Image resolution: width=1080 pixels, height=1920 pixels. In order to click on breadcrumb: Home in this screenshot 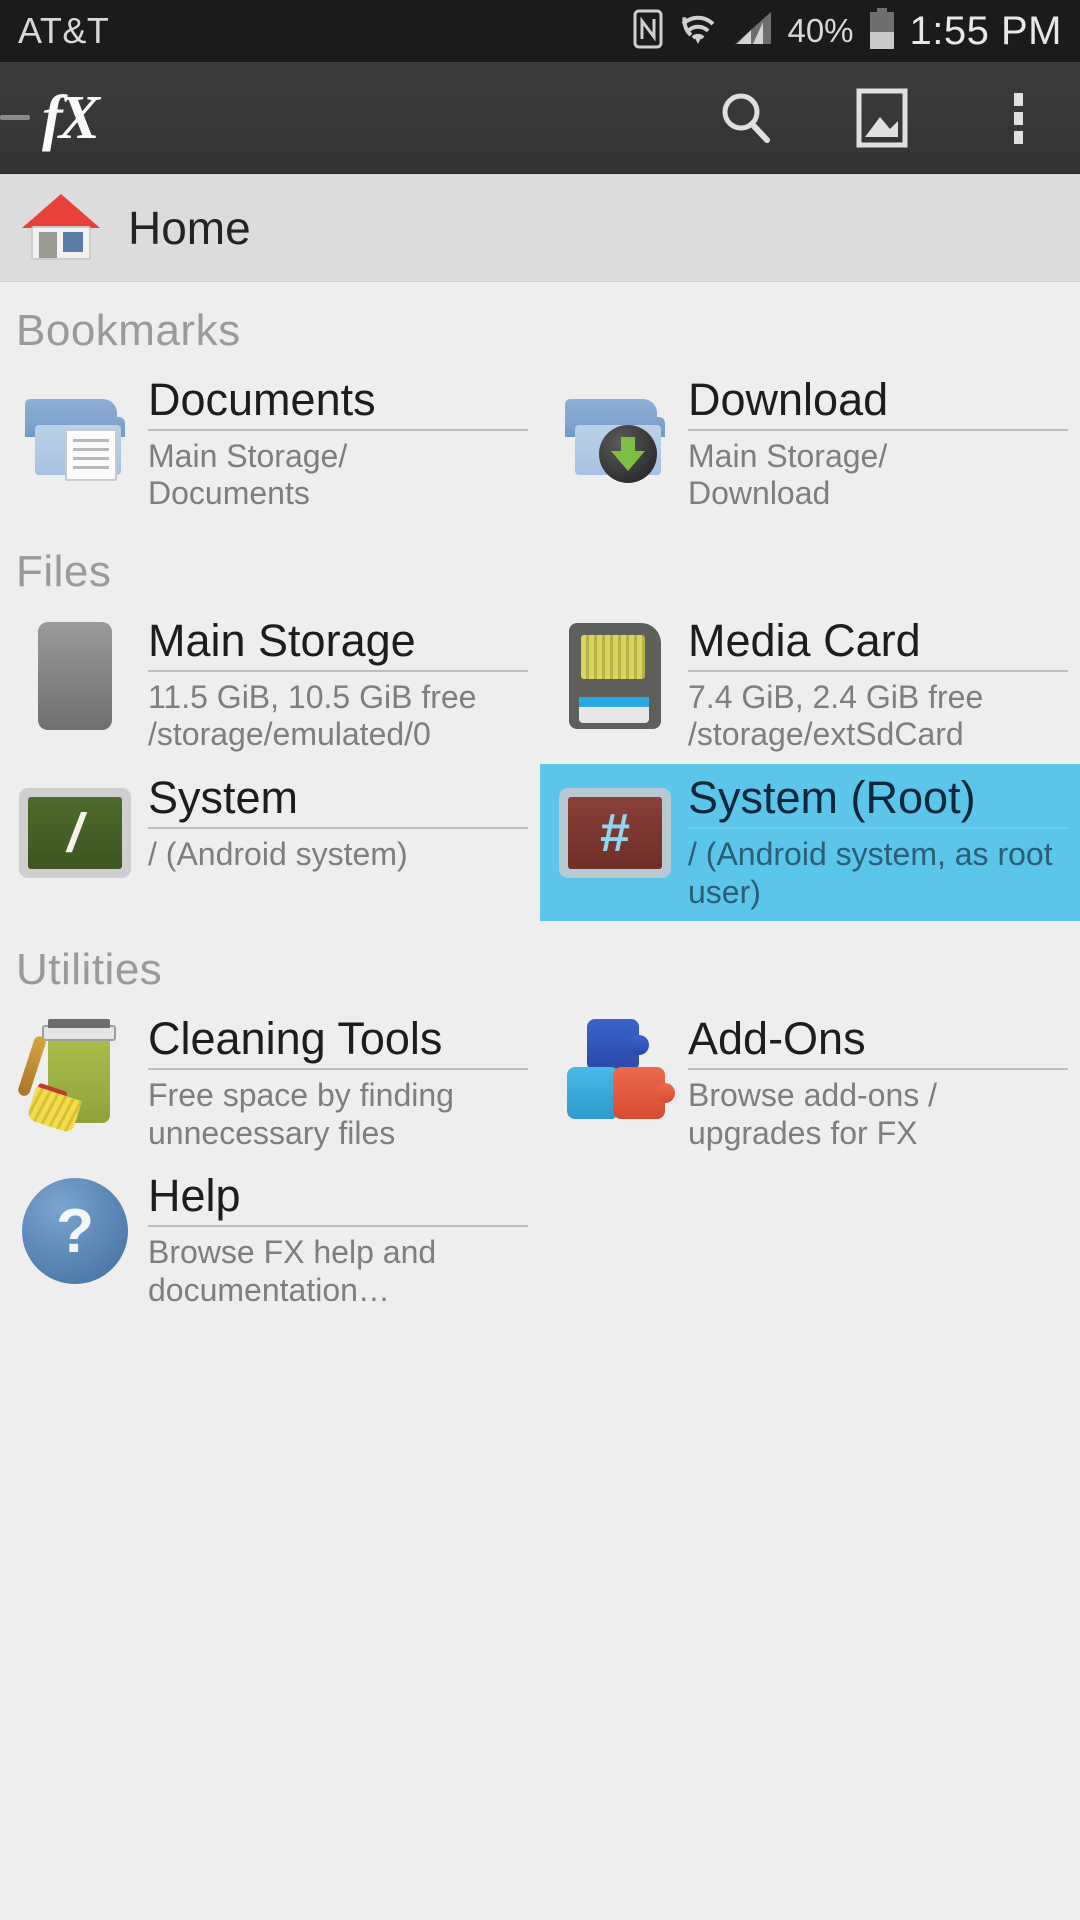, I will do `click(540, 228)`.